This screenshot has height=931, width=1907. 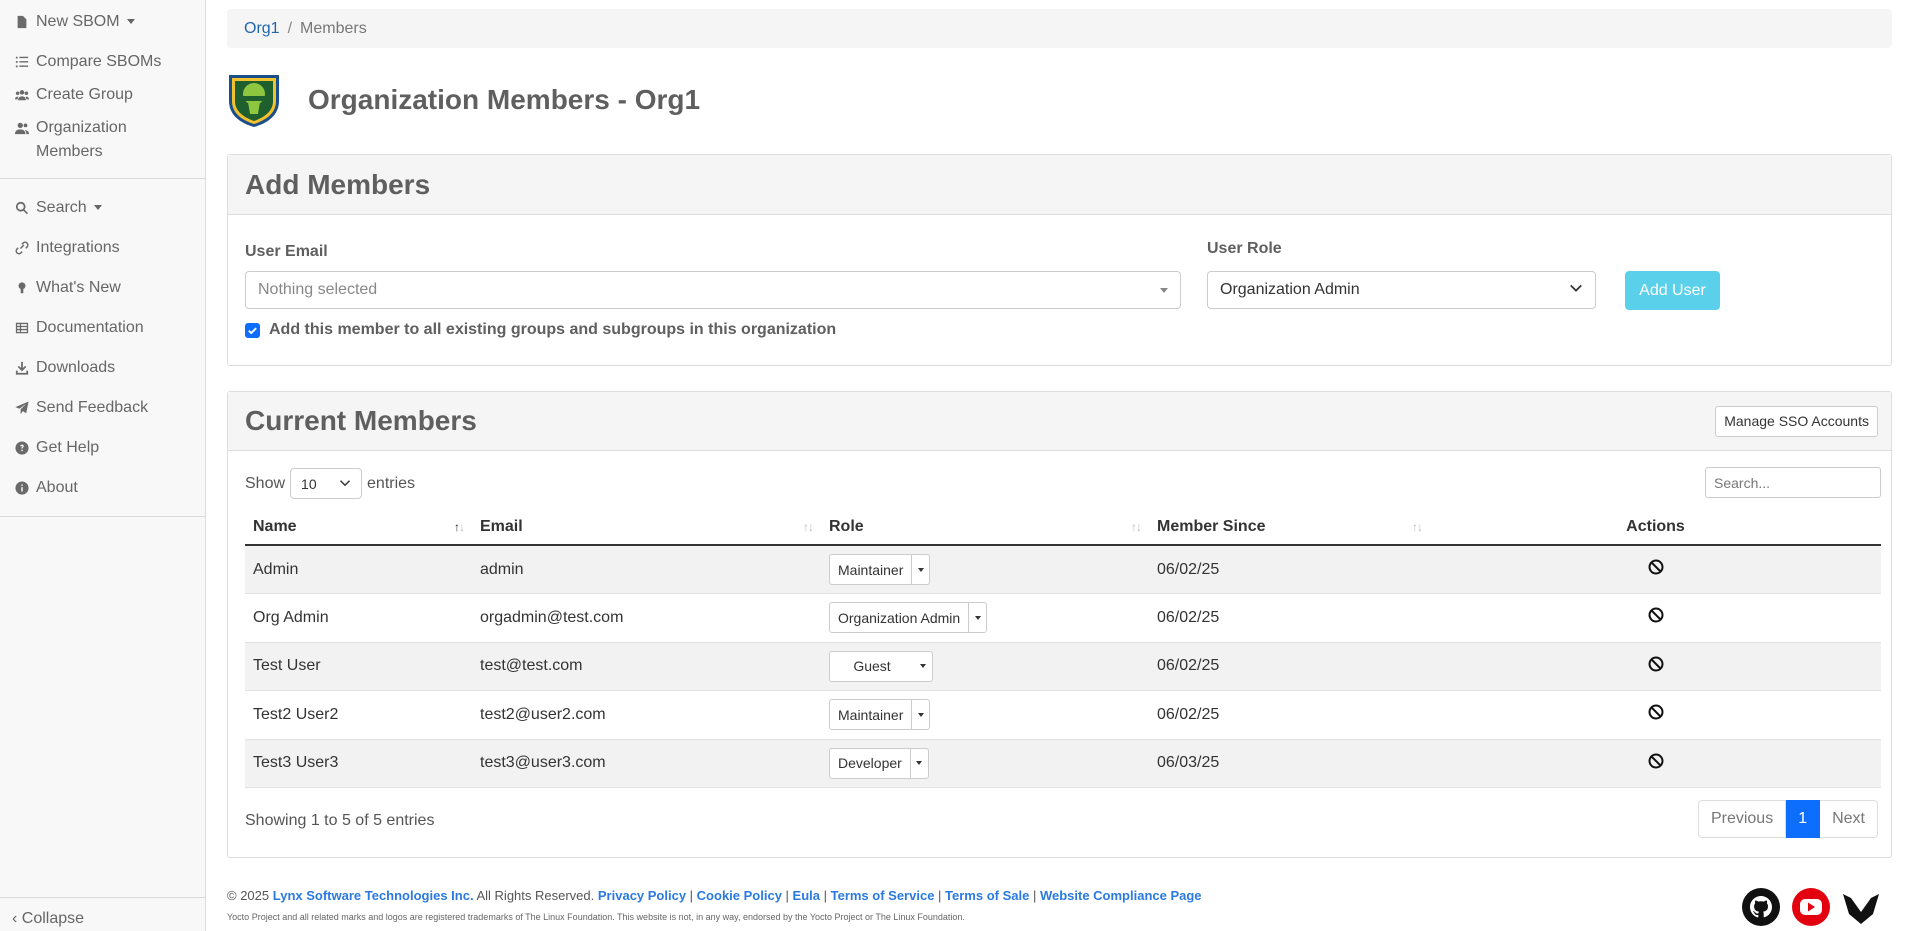 I want to click on download-icon, so click(x=22, y=368).